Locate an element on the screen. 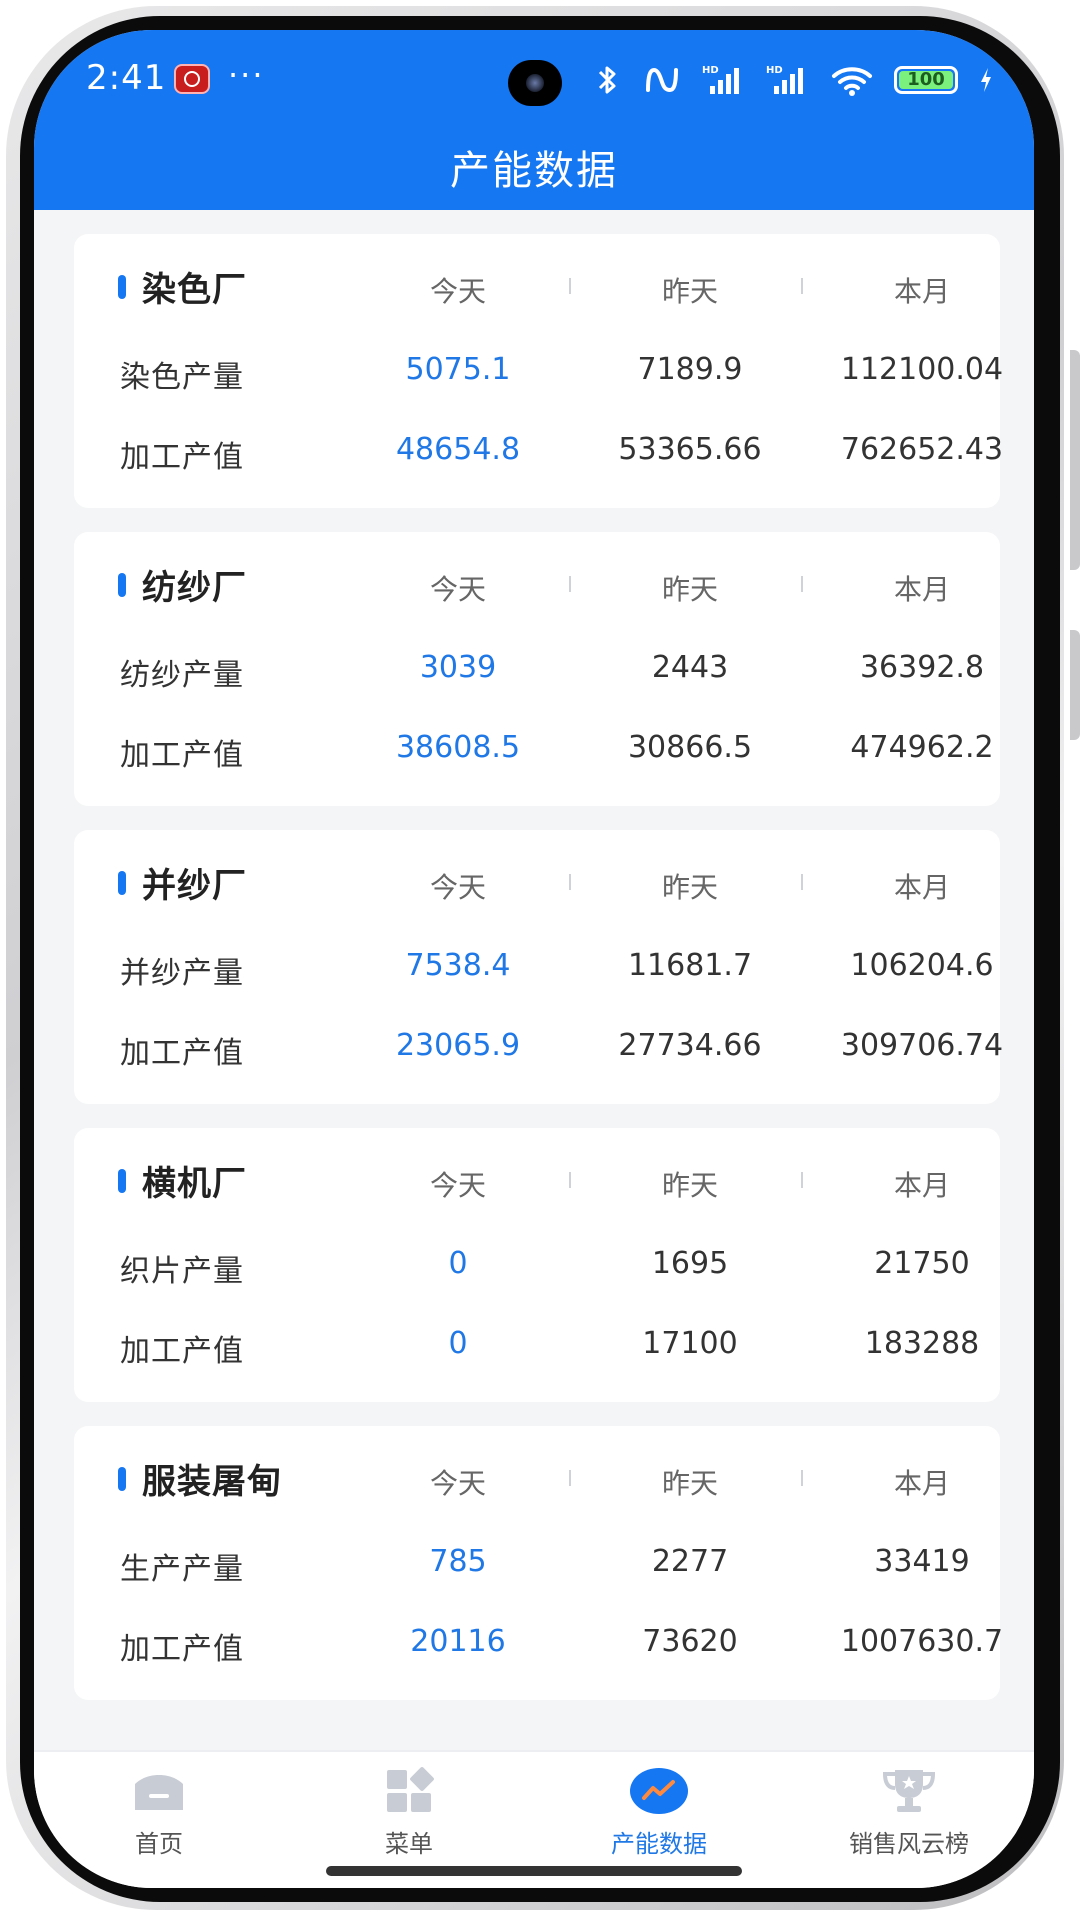 The height and width of the screenshot is (1920, 1080). metric-value-yesterday: 17100 is located at coordinates (690, 1343).